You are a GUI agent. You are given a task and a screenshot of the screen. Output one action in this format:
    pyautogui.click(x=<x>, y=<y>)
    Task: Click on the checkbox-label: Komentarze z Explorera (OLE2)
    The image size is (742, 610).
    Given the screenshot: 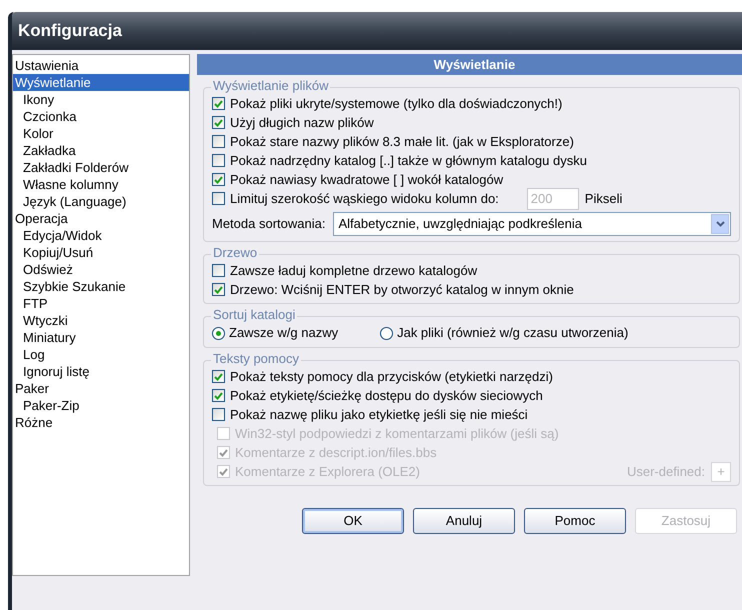 What is the action you would take?
    pyautogui.click(x=327, y=471)
    